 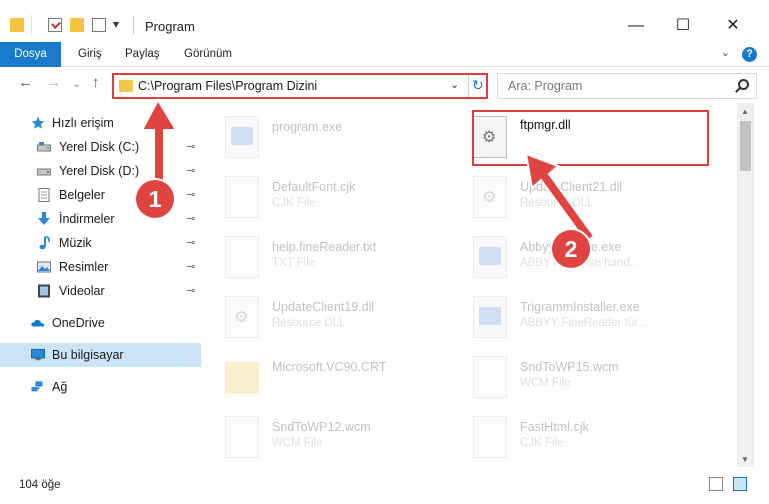 I want to click on ribbon: Dosya Giriş Paylaş Görünüm ⌄ ?, so click(x=384, y=54).